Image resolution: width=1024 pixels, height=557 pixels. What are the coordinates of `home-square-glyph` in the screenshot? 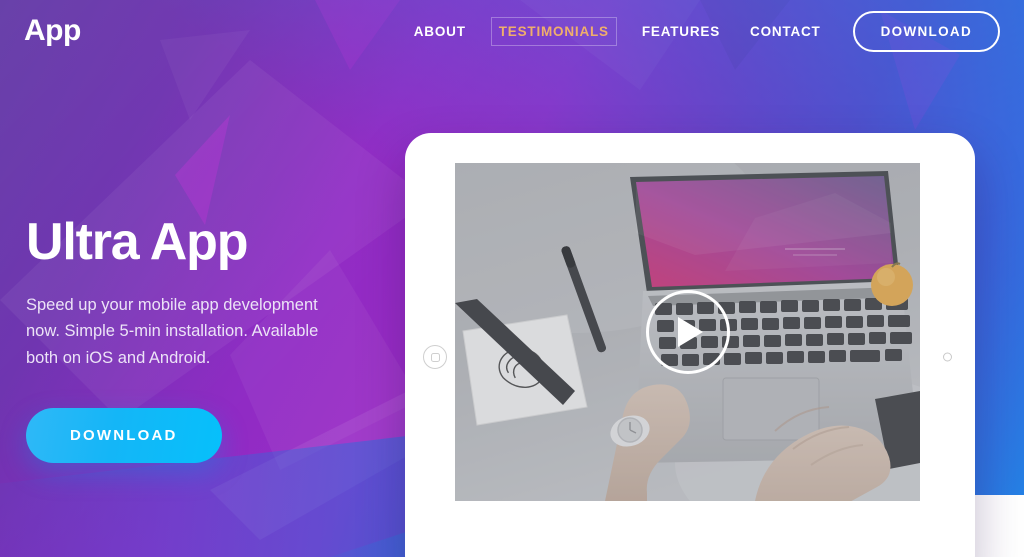 It's located at (435, 357).